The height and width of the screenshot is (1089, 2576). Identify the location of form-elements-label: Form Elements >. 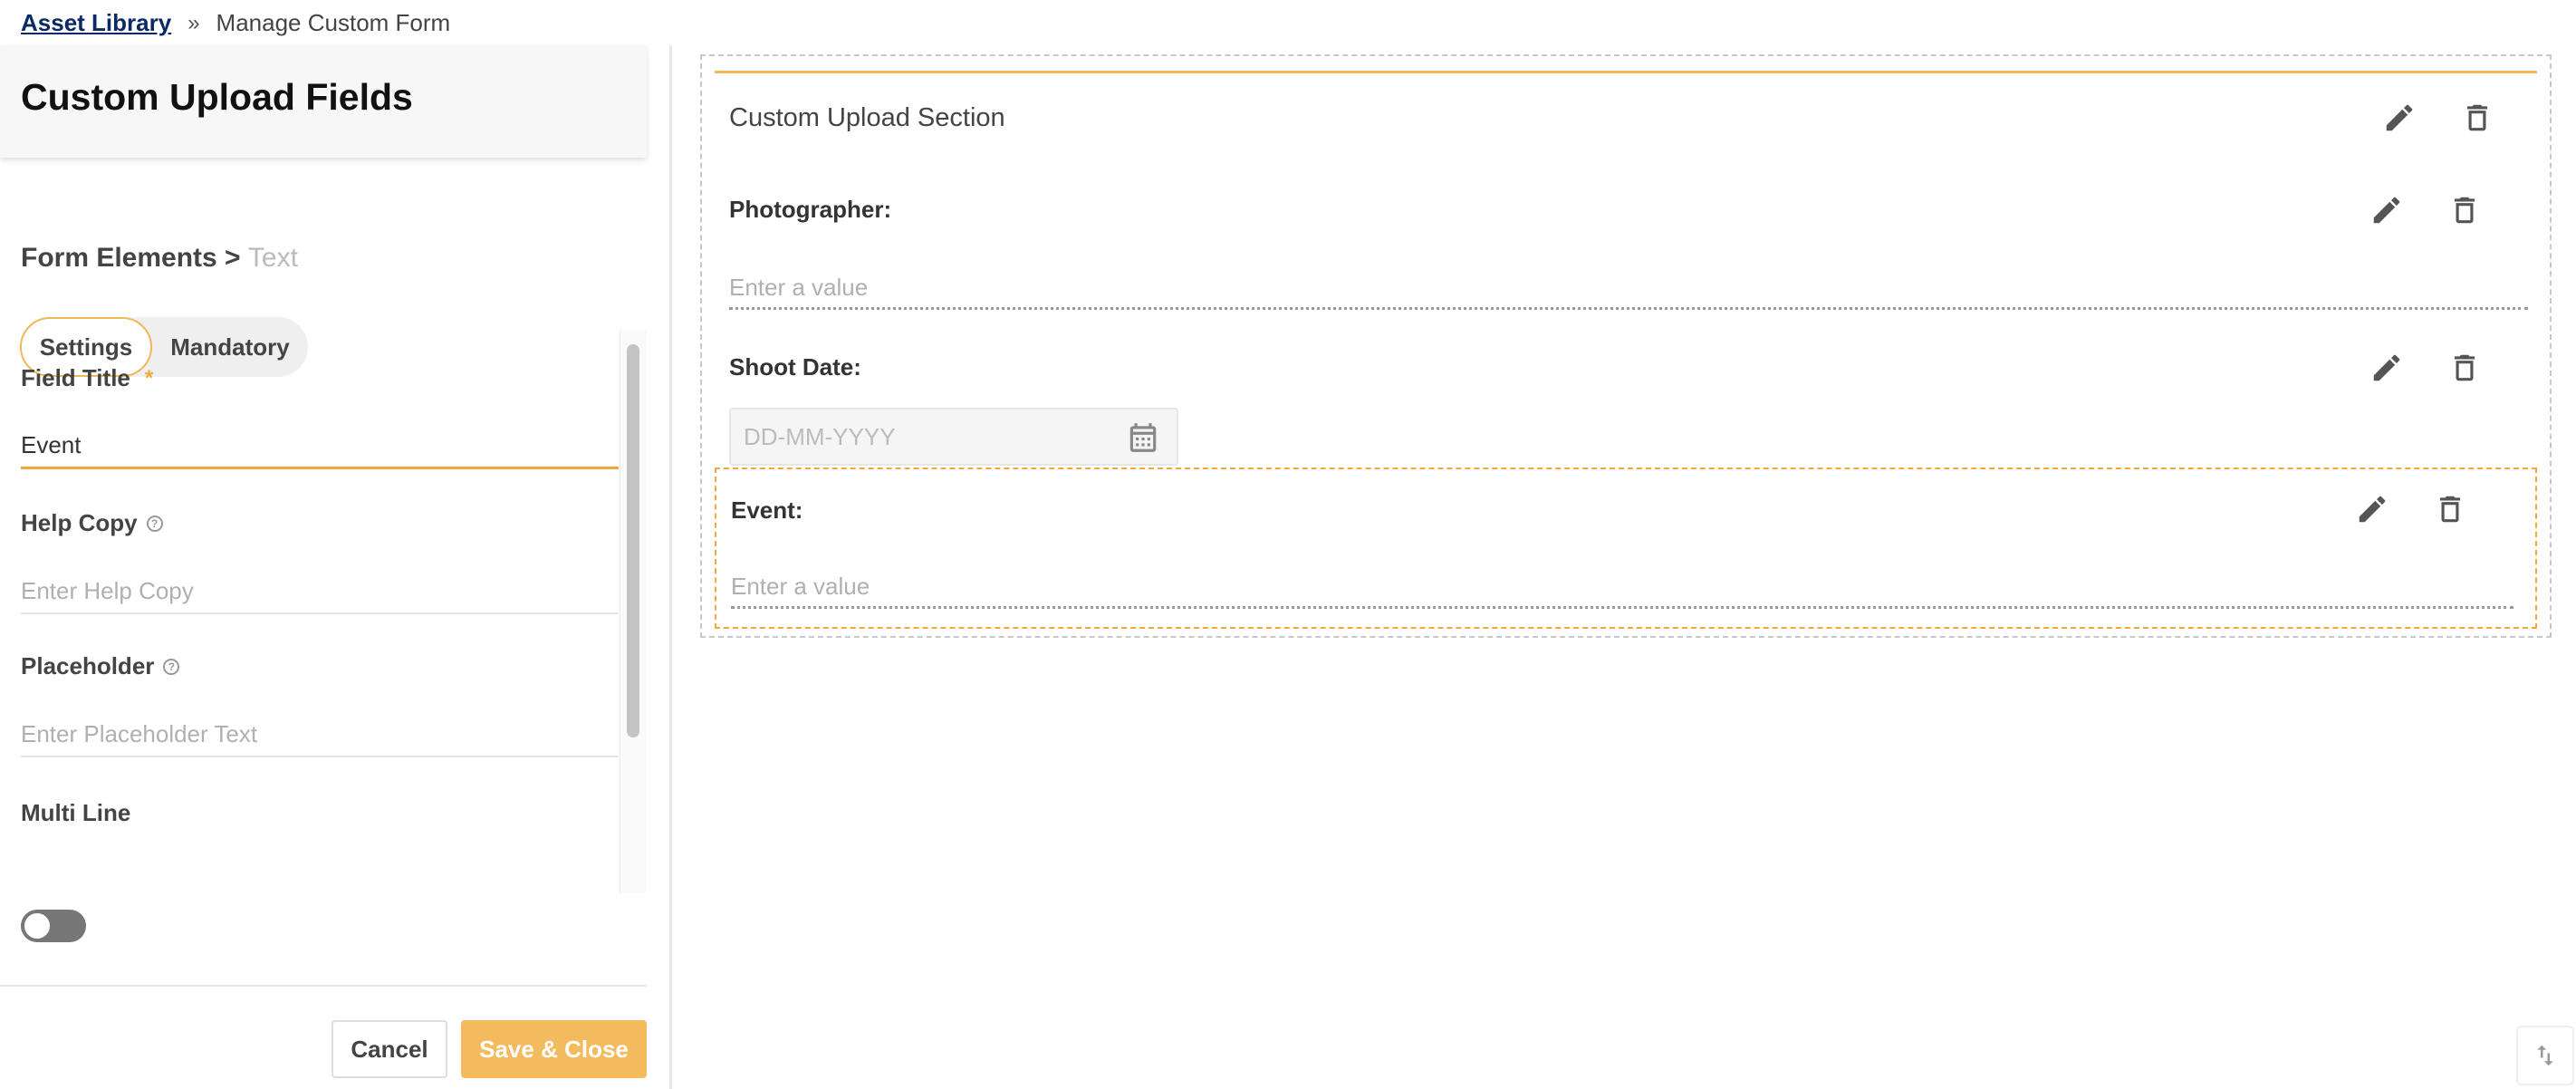
(131, 258).